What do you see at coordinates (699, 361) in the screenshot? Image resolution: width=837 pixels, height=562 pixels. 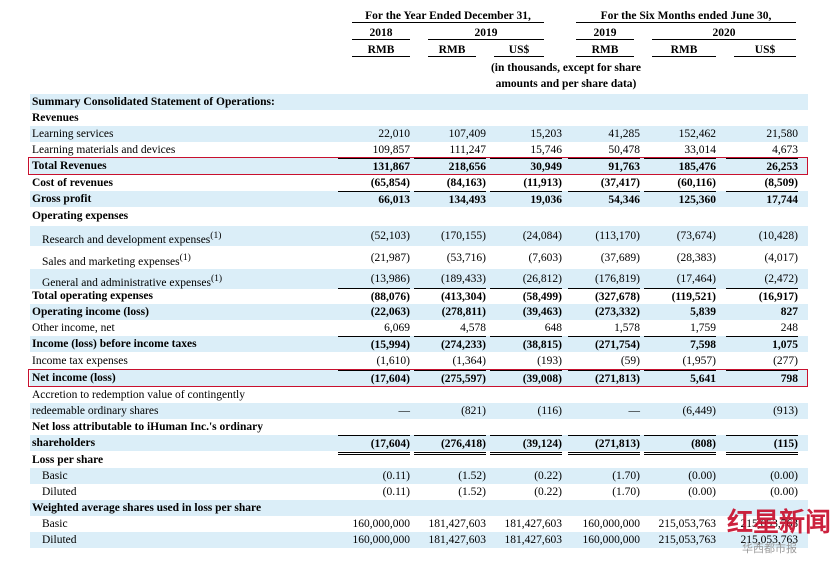 I see `value-cell: (1,957)` at bounding box center [699, 361].